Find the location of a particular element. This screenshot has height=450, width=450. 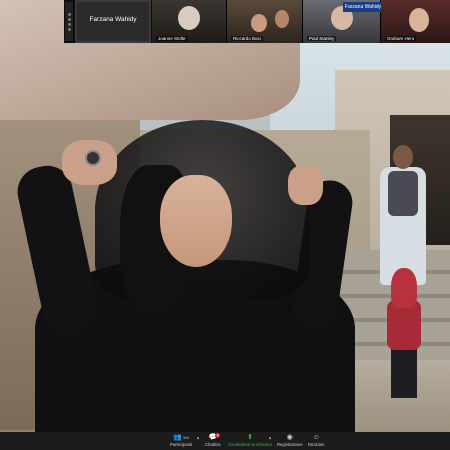

chat-label: Chatbox is located at coordinates (213, 444).